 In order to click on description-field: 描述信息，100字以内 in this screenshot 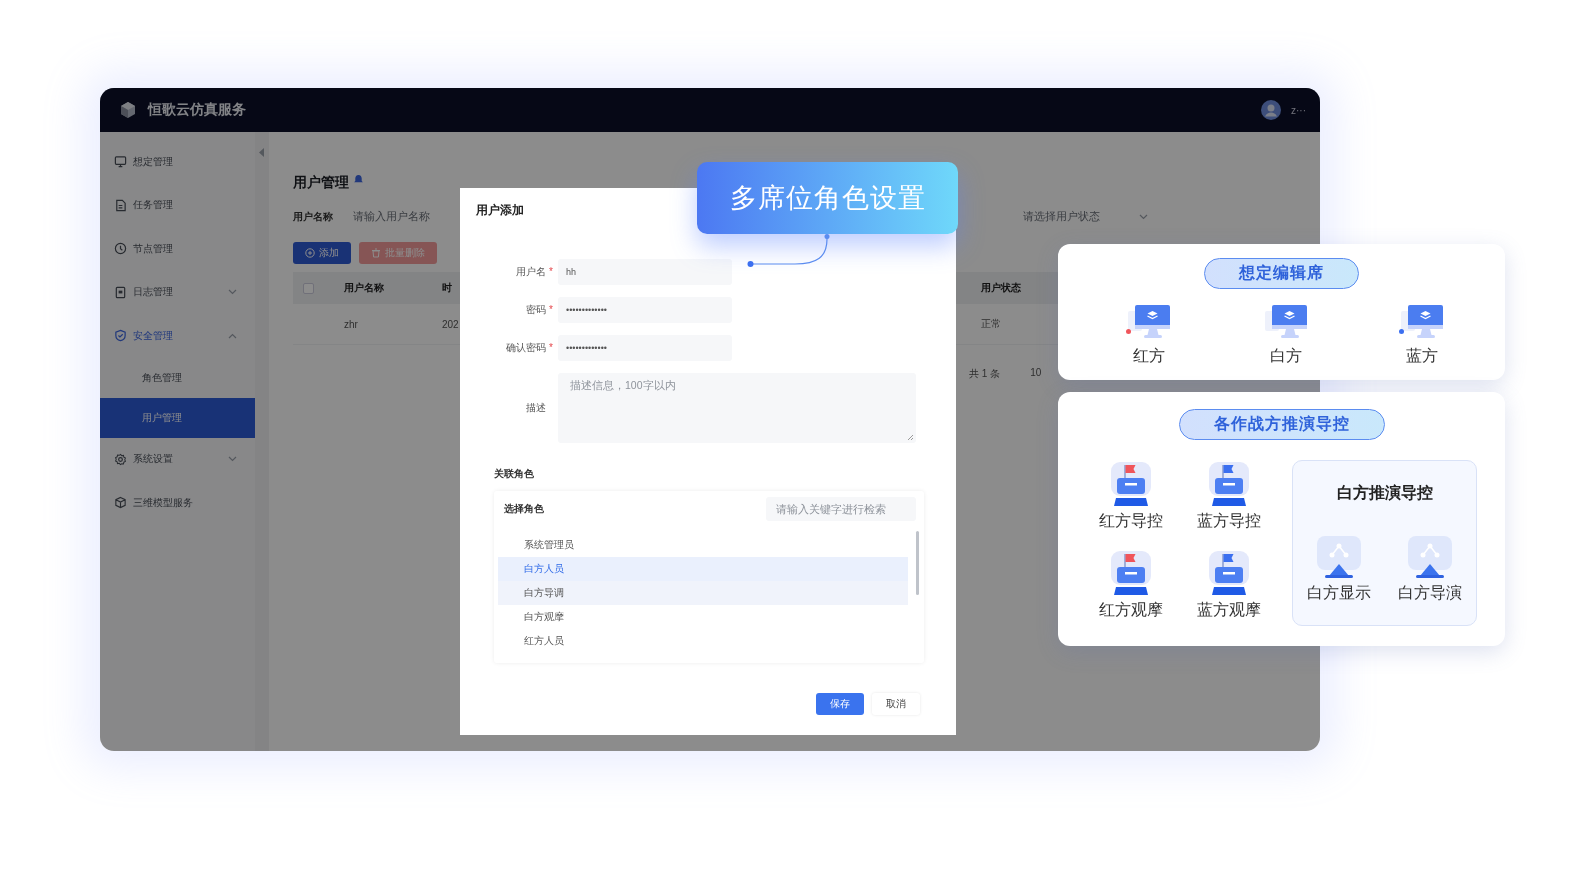, I will do `click(737, 408)`.